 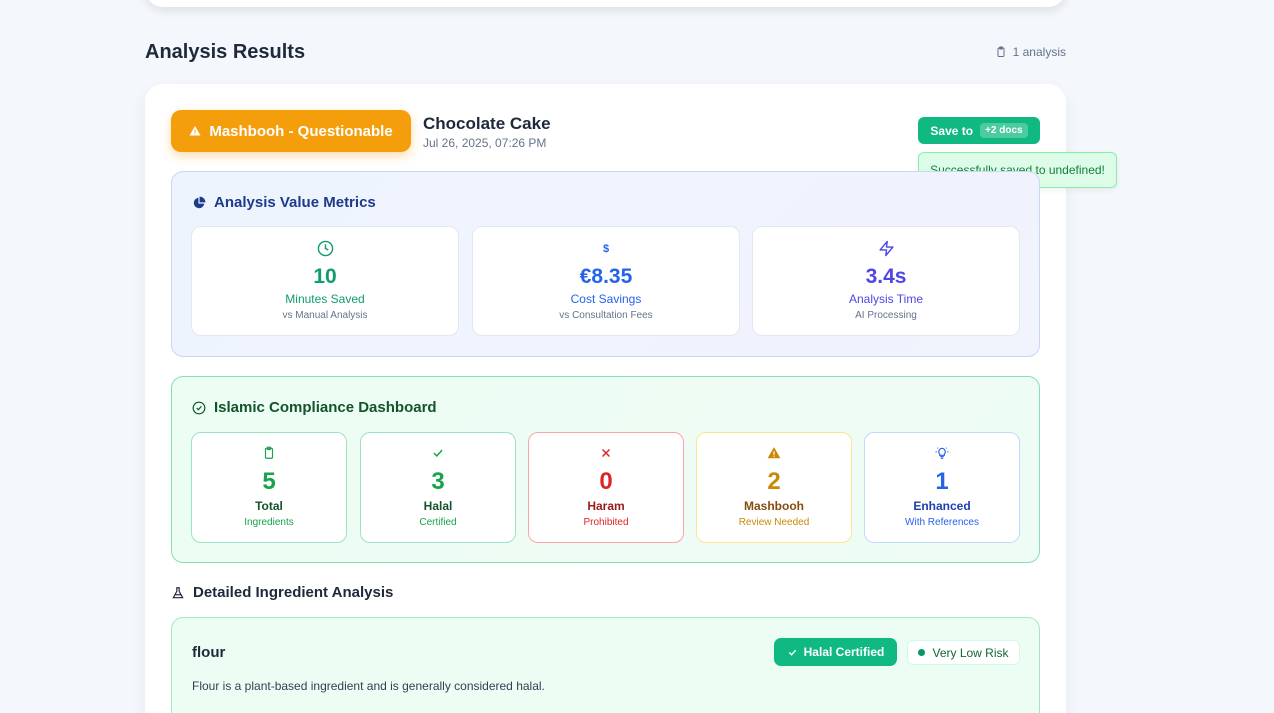 What do you see at coordinates (225, 51) in the screenshot?
I see `page-title: Analysis Results` at bounding box center [225, 51].